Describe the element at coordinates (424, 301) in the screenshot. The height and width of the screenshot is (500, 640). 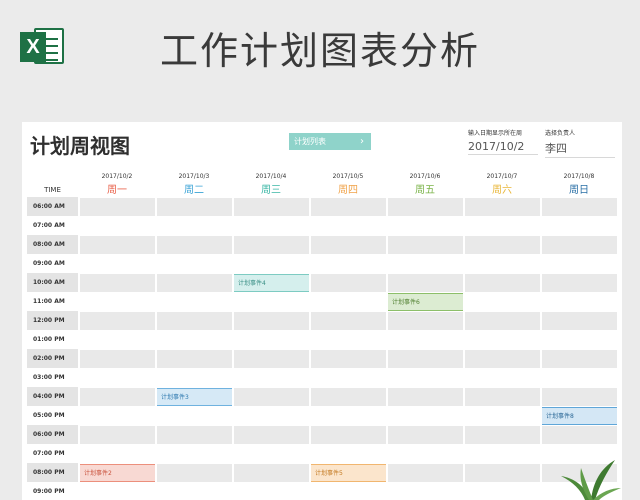
I see `schedule-cell: 计划事件6` at that location.